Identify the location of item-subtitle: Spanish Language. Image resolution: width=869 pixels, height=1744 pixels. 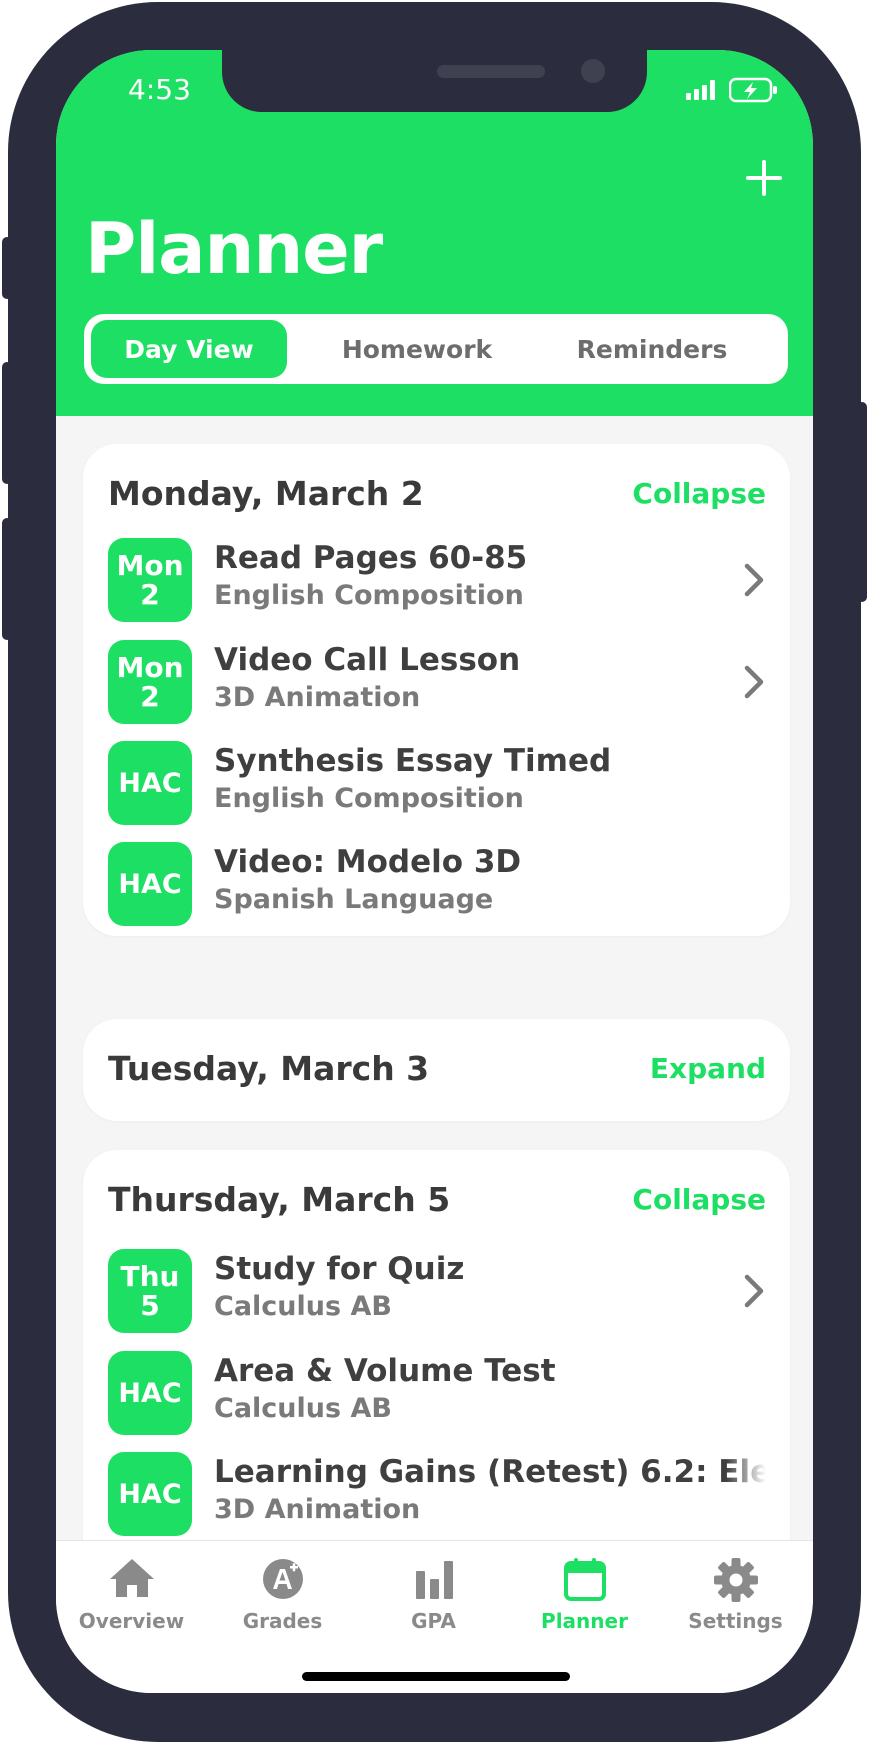
(354, 899).